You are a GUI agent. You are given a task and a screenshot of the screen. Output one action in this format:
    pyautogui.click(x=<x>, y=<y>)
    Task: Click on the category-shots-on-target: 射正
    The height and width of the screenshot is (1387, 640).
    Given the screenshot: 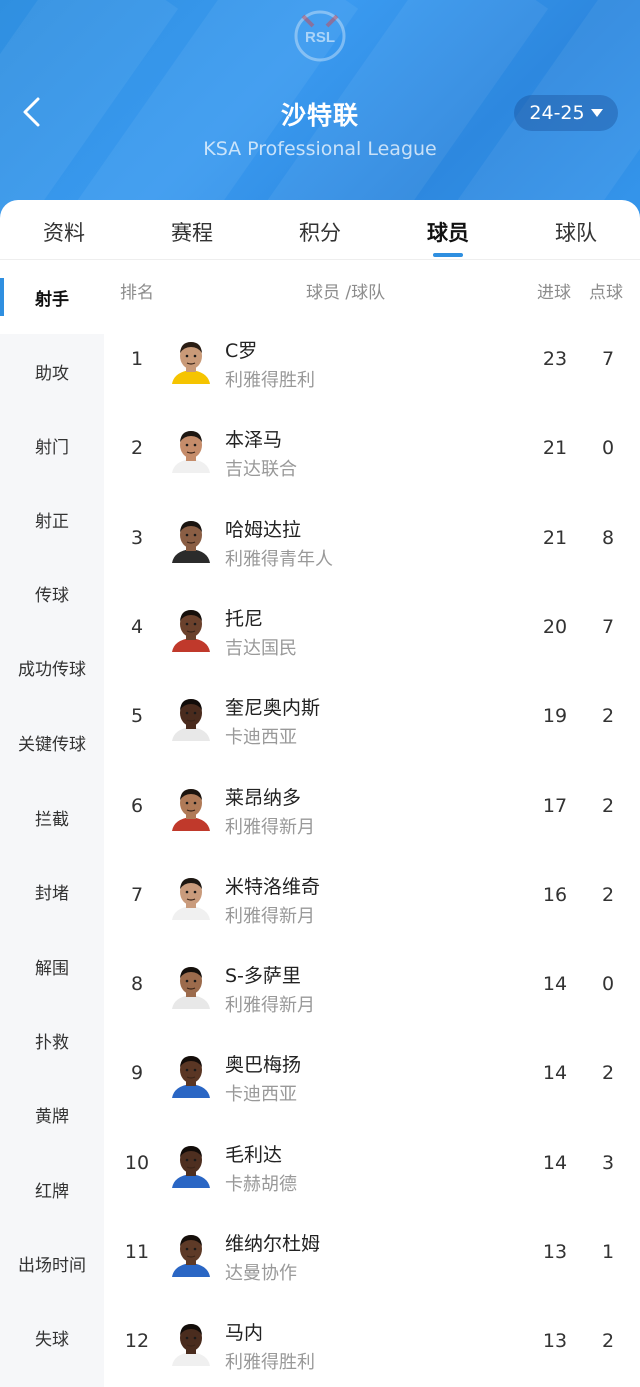 What is the action you would take?
    pyautogui.click(x=52, y=519)
    